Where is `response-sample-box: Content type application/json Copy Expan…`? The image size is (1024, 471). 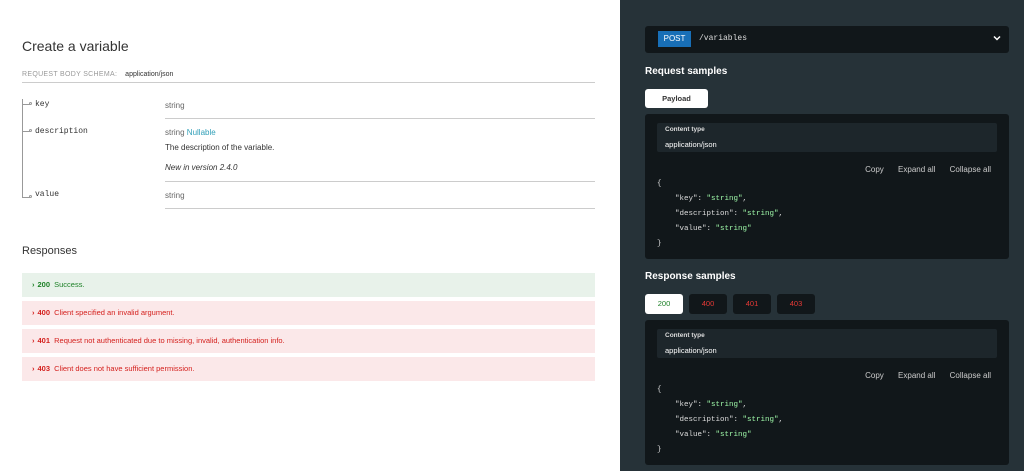 response-sample-box: Content type application/json Copy Expan… is located at coordinates (827, 392).